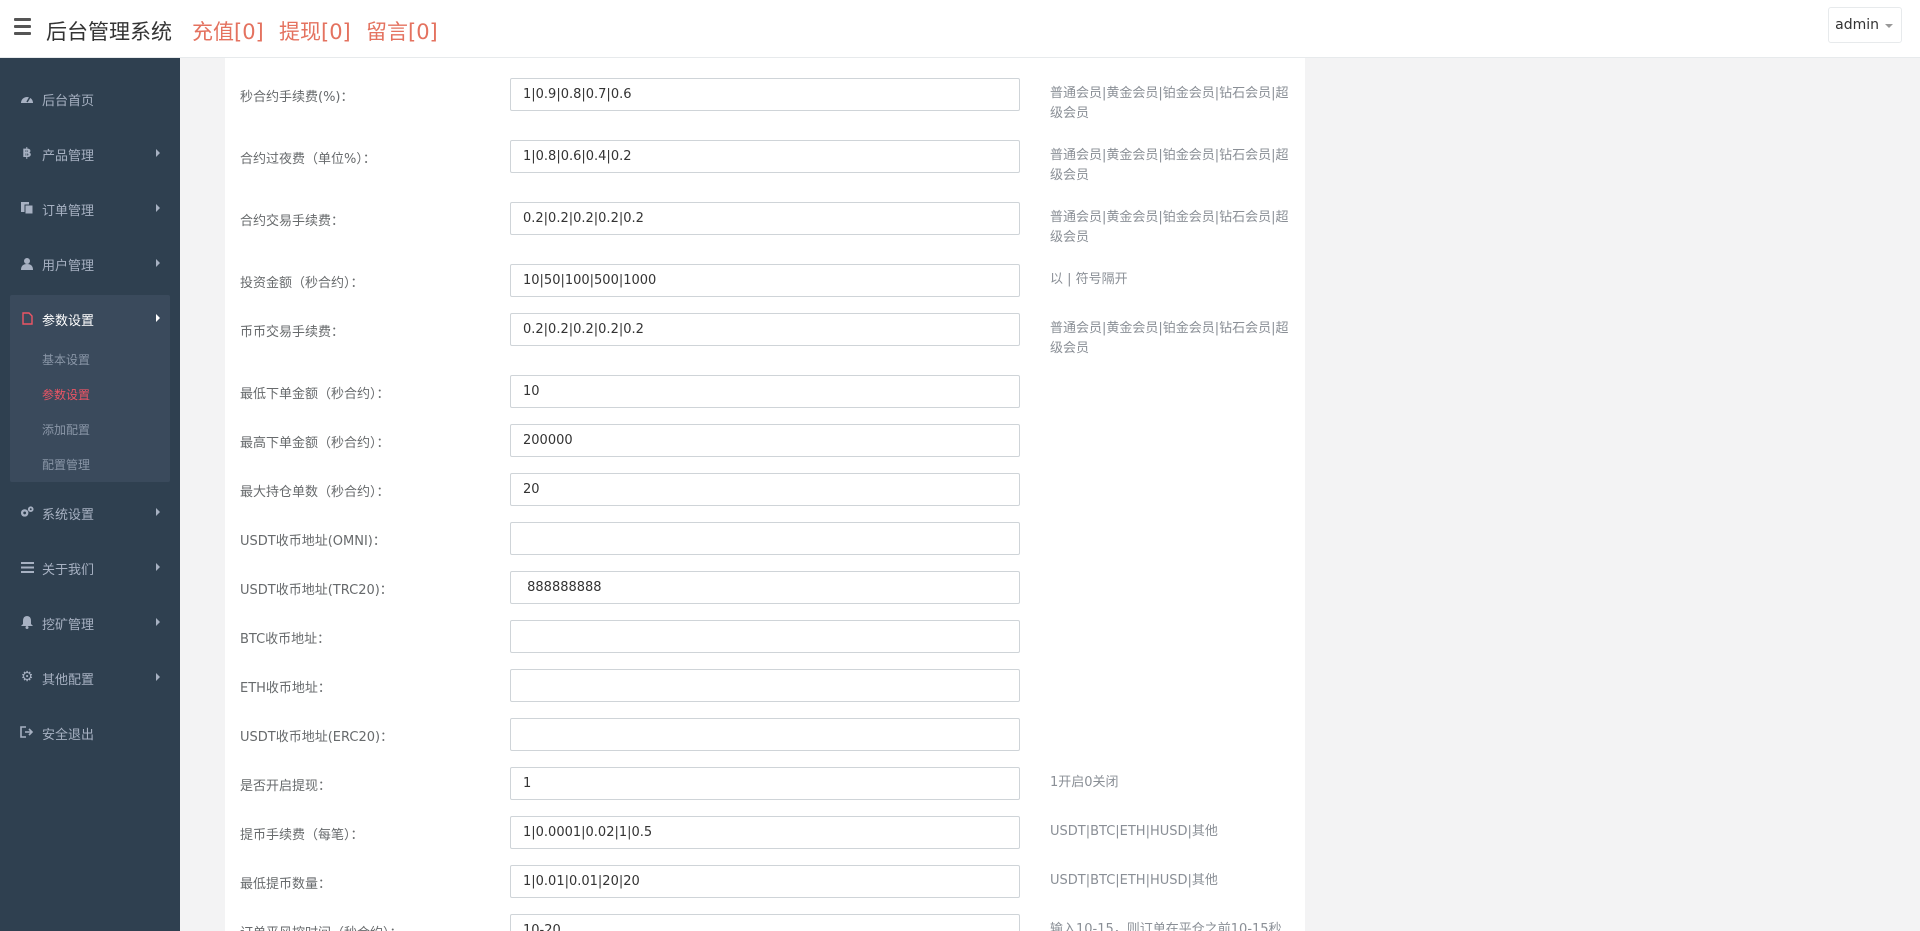 The width and height of the screenshot is (1920, 931). Describe the element at coordinates (66, 464) in the screenshot. I see `submenu-config-manage: 配置管理` at that location.